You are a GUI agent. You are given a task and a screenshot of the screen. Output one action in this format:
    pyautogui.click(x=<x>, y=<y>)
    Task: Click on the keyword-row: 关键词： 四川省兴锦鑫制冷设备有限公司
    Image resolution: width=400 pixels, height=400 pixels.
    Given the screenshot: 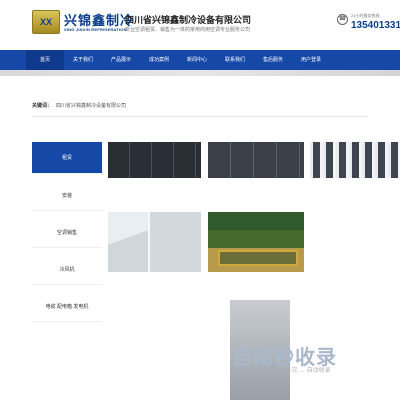 What is the action you would take?
    pyautogui.click(x=79, y=105)
    